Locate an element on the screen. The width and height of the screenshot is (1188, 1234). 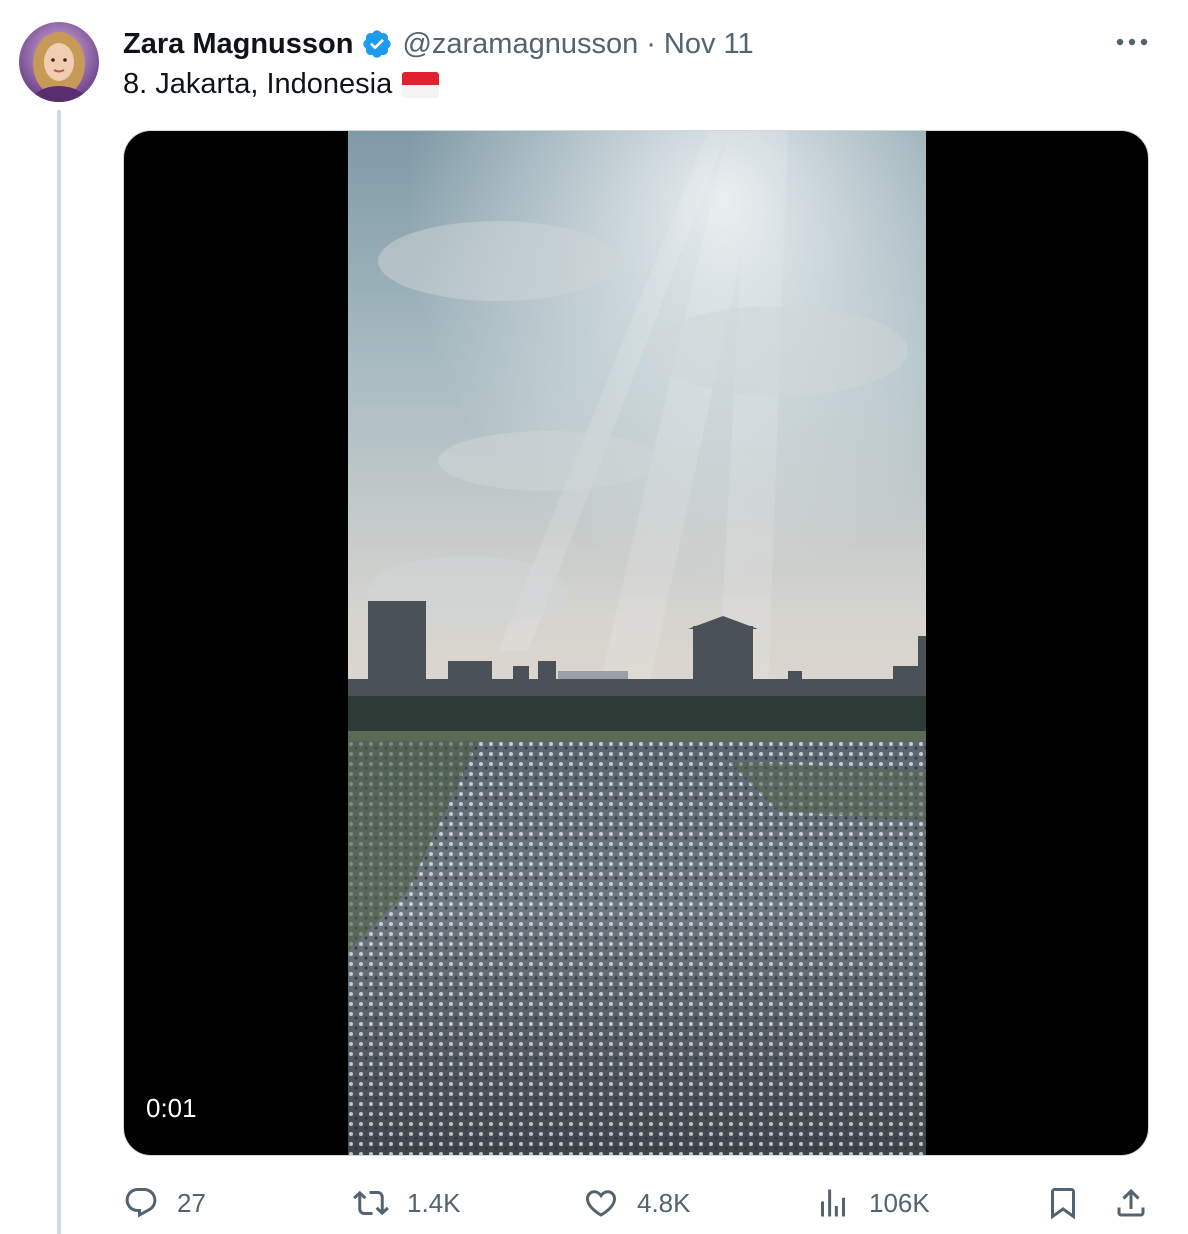
bookmark-icon is located at coordinates (1063, 1203).